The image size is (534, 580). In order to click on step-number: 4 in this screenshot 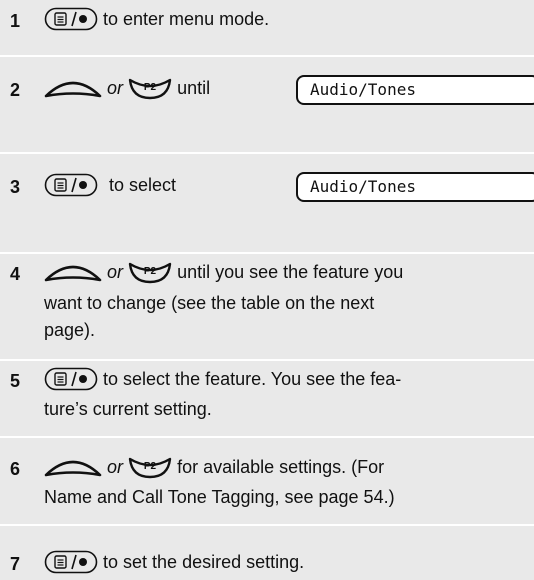, I will do `click(15, 274)`.